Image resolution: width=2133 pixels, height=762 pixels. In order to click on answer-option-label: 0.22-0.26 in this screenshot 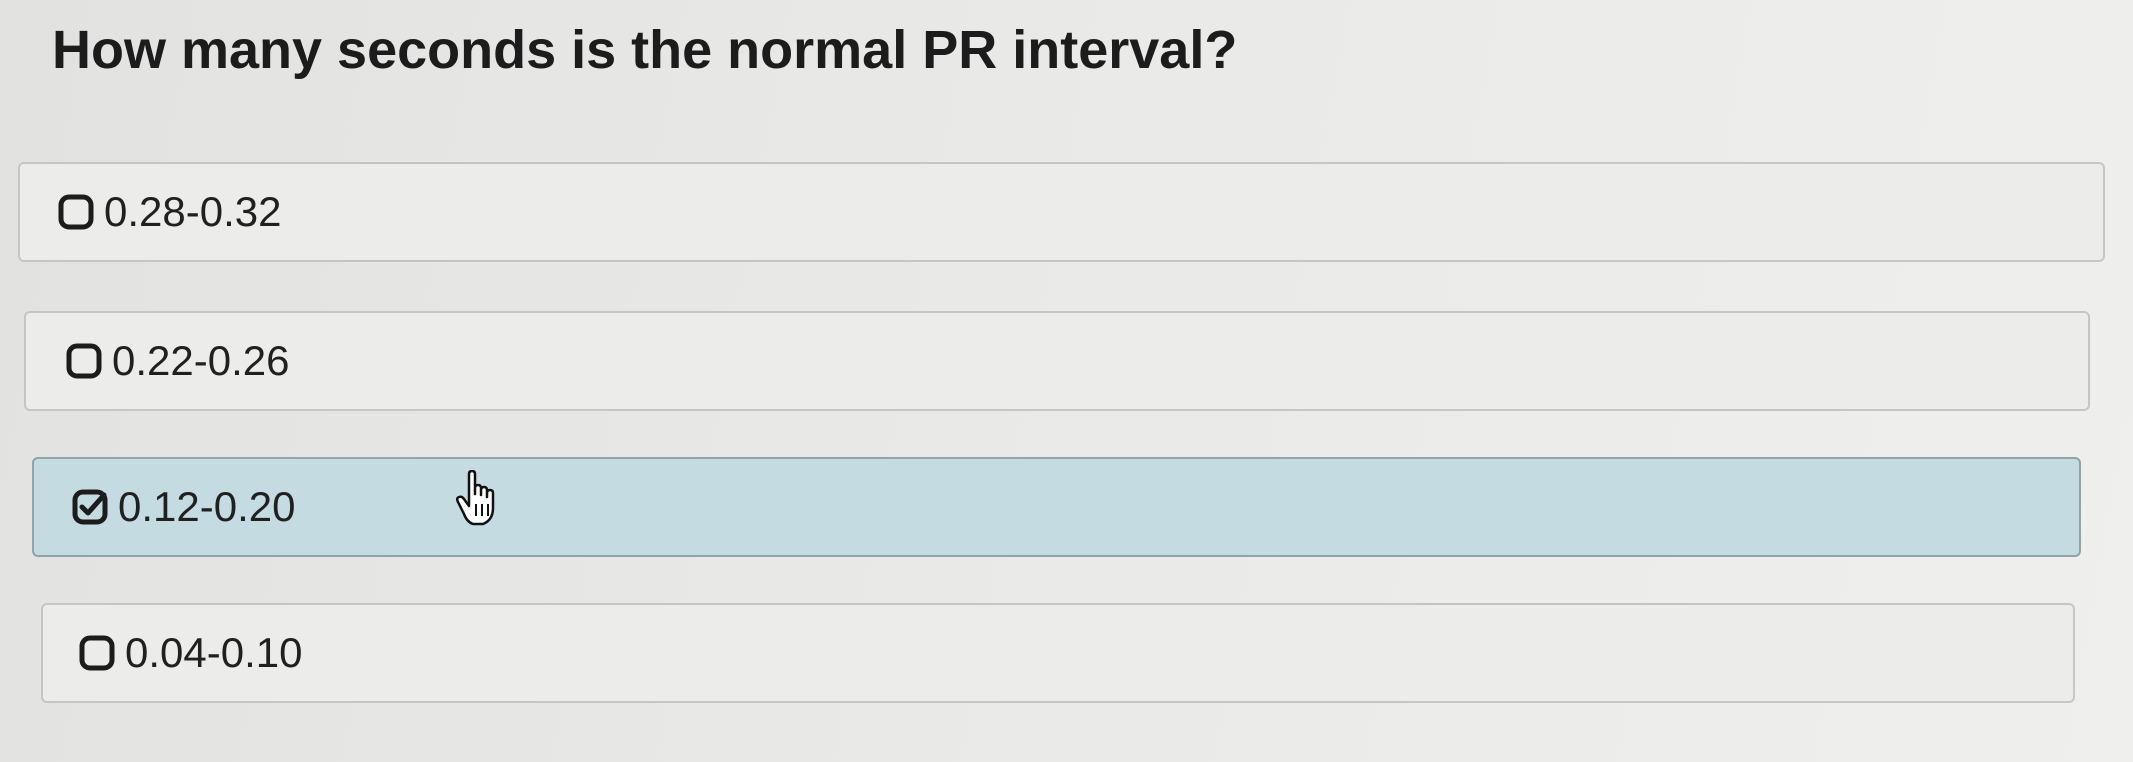, I will do `click(201, 360)`.